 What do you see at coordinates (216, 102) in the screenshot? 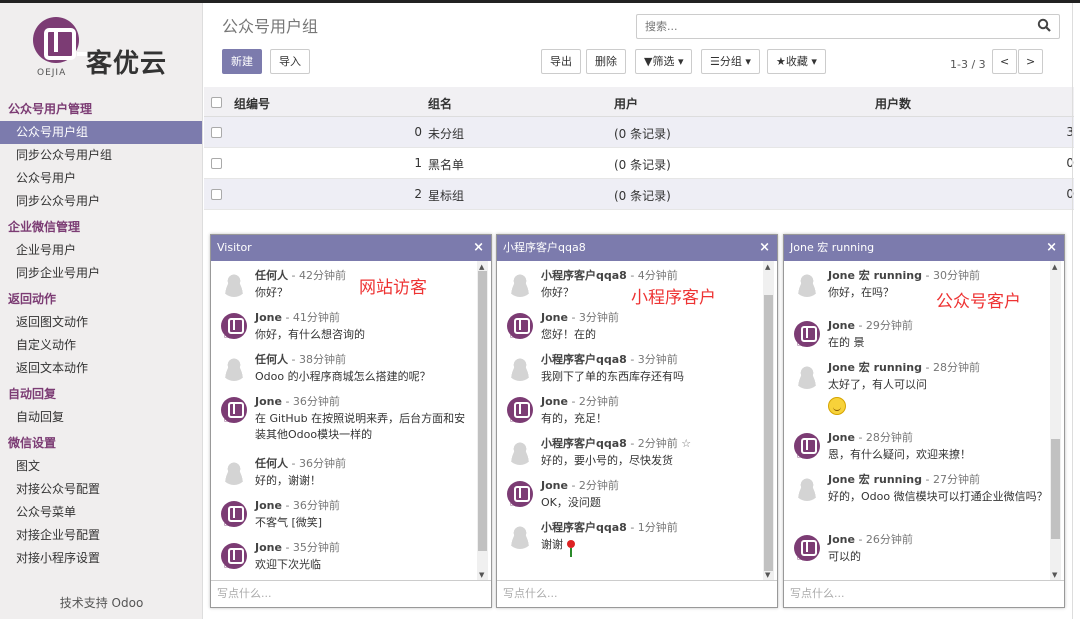
I see `select-all-checkbox` at bounding box center [216, 102].